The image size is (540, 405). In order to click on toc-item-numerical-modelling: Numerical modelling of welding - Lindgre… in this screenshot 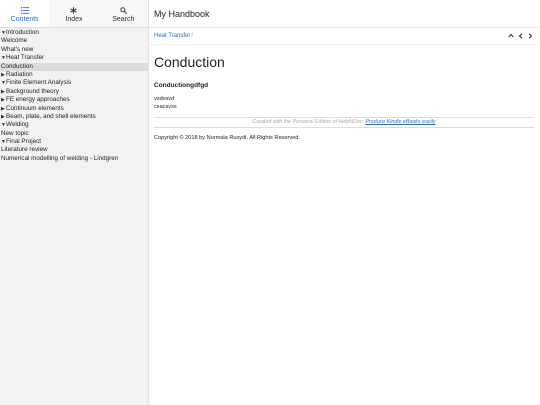, I will do `click(74, 159)`.